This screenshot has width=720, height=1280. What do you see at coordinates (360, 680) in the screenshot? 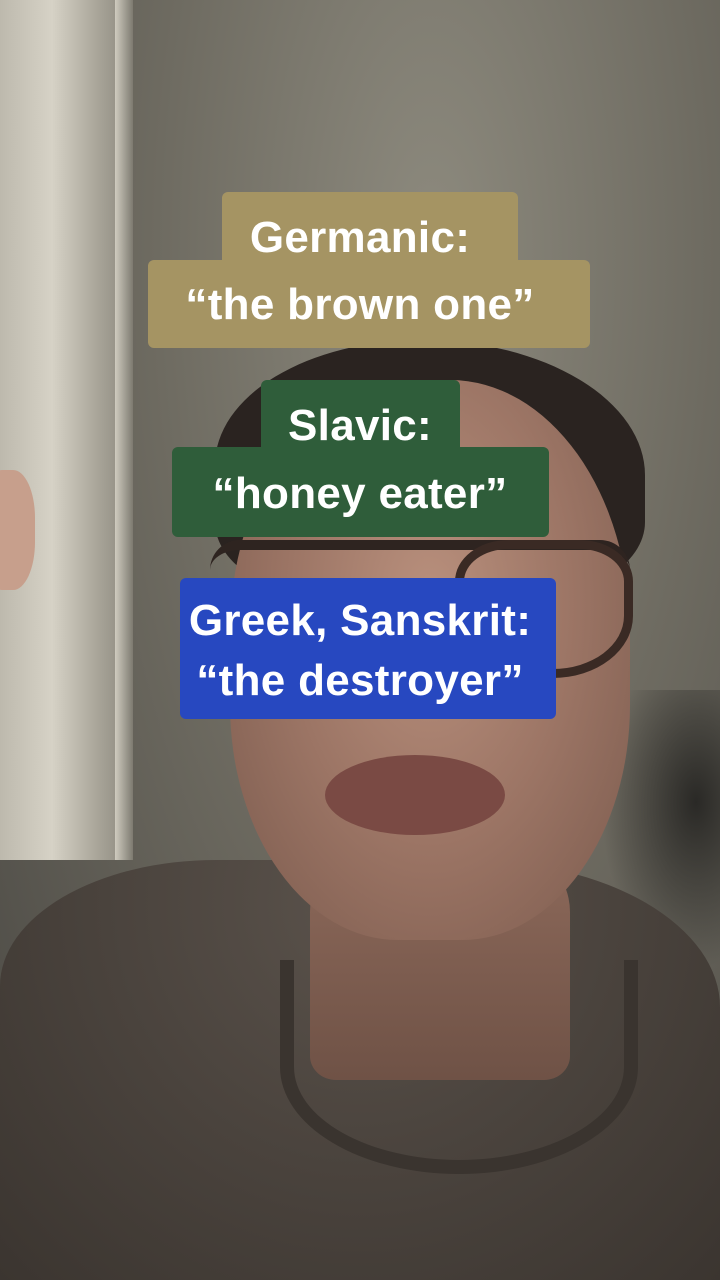
I see `caption-greek-line2: “the destroyer”` at bounding box center [360, 680].